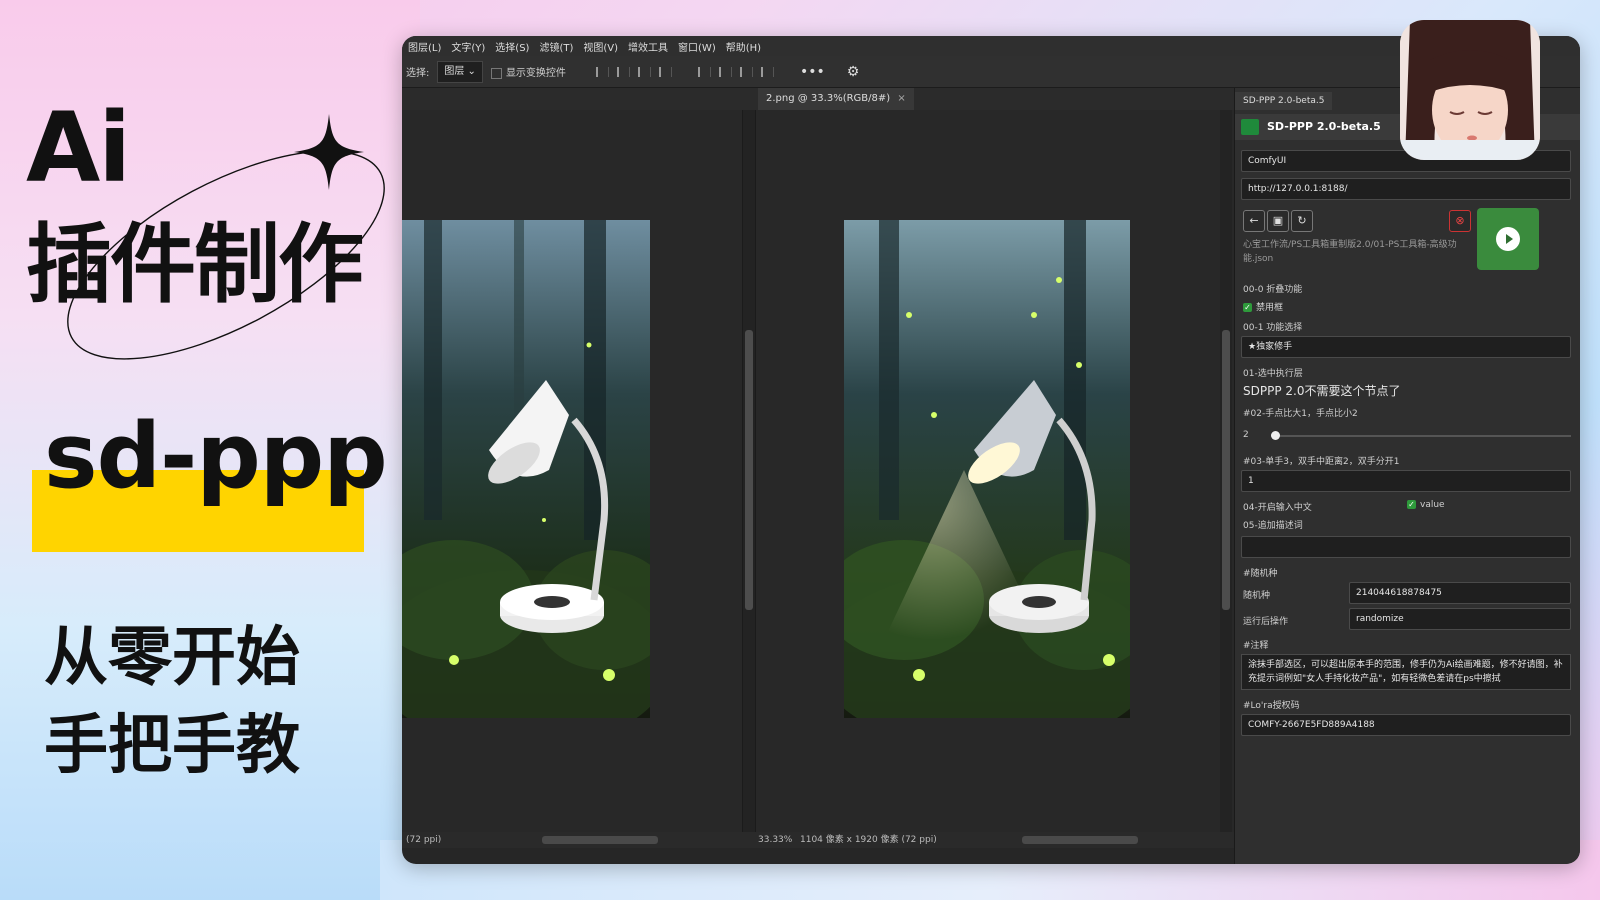 This screenshot has width=1600, height=900. Describe the element at coordinates (1278, 221) in the screenshot. I see `save-icon: ▣` at that location.